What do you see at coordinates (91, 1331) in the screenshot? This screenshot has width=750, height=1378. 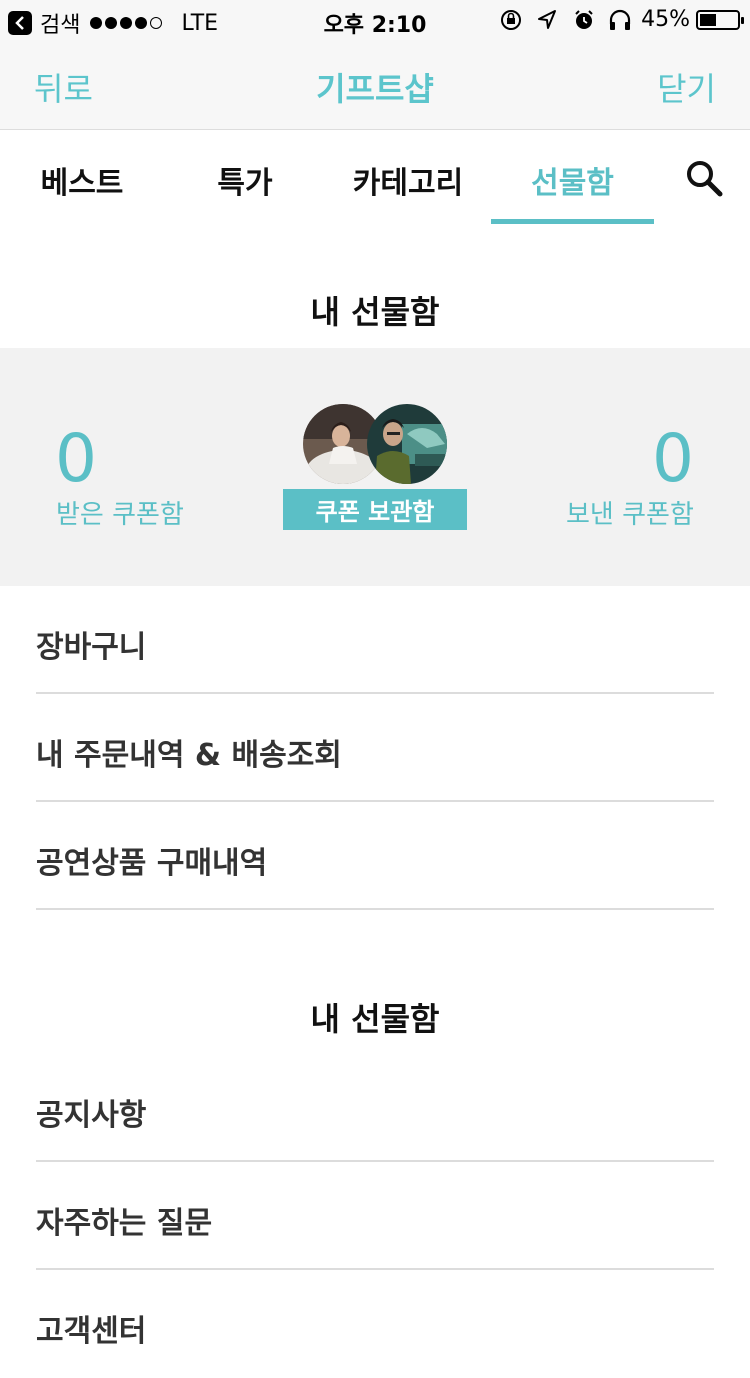 I see `menu-item-label: 고객센터` at bounding box center [91, 1331].